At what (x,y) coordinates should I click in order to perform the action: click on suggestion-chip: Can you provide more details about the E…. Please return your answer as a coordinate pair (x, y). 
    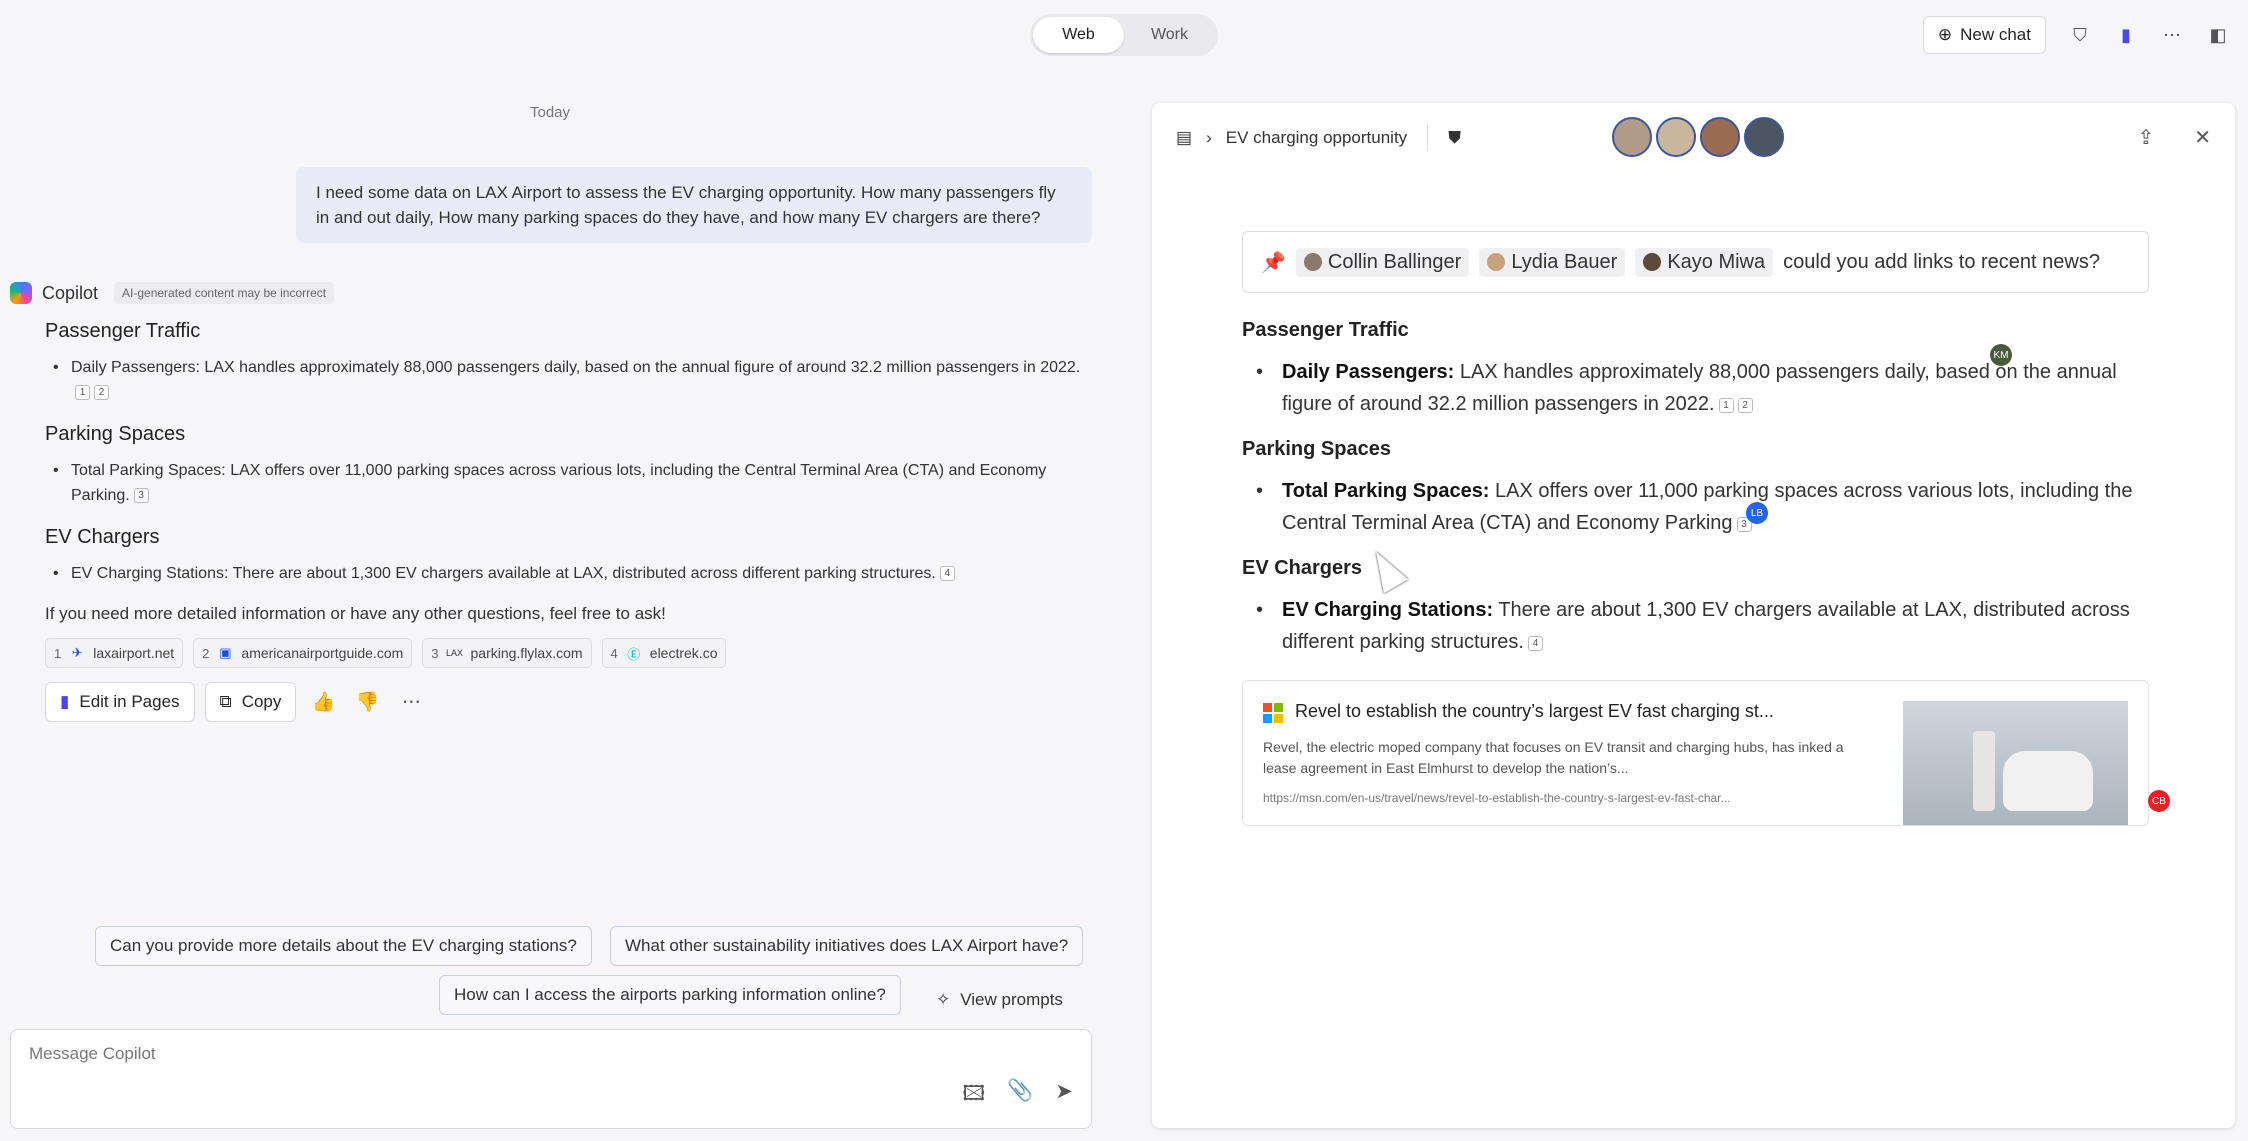
    Looking at the image, I should click on (343, 946).